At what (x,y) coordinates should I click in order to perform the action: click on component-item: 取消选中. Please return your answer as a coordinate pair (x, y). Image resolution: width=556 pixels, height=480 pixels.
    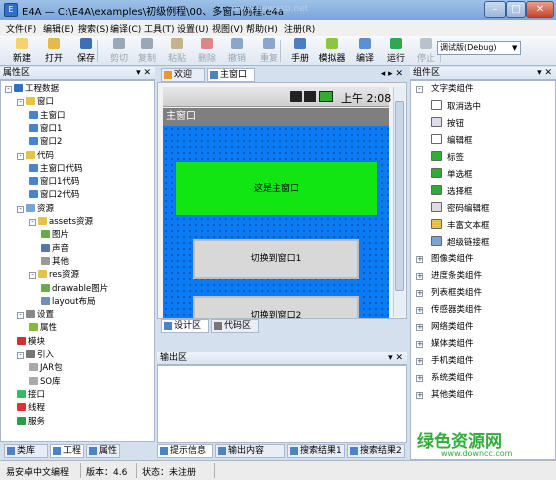
    Looking at the image, I should click on (456, 106).